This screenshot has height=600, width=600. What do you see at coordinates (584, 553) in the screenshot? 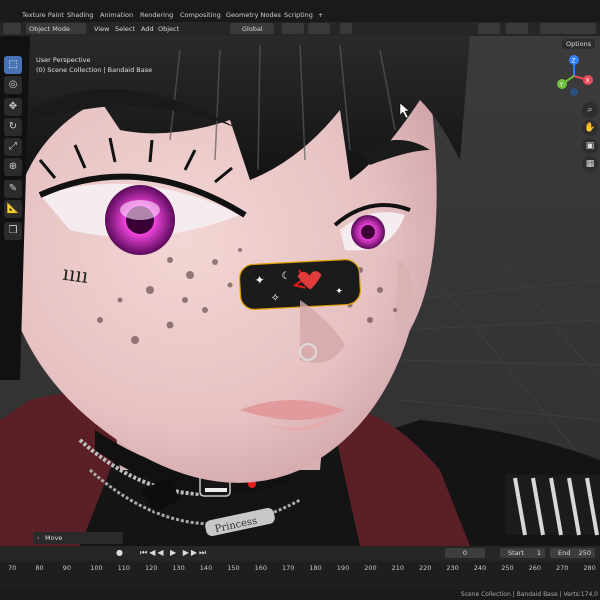
I see `end-value: 250` at bounding box center [584, 553].